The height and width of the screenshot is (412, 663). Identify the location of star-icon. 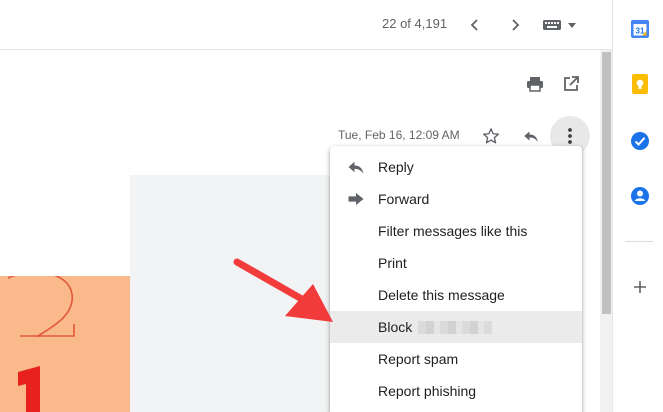
(491, 136).